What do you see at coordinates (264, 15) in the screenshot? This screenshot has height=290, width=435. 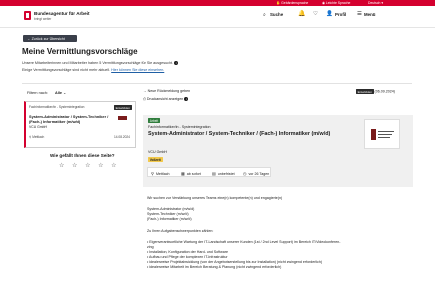 I see `search-icon: ⌕` at bounding box center [264, 15].